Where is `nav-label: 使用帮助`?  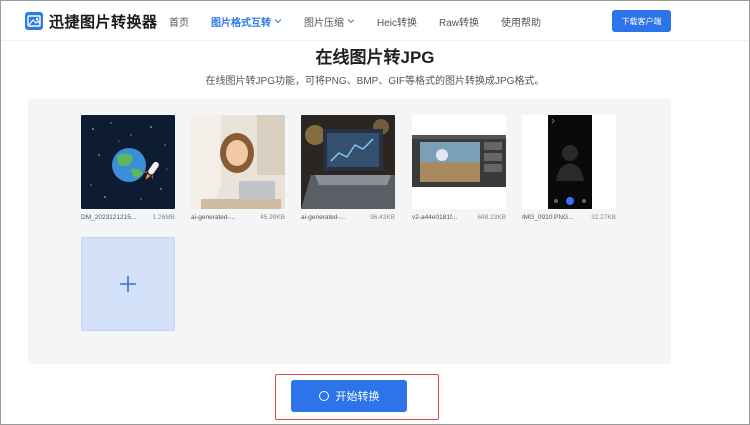
nav-label: 使用帮助 is located at coordinates (521, 23).